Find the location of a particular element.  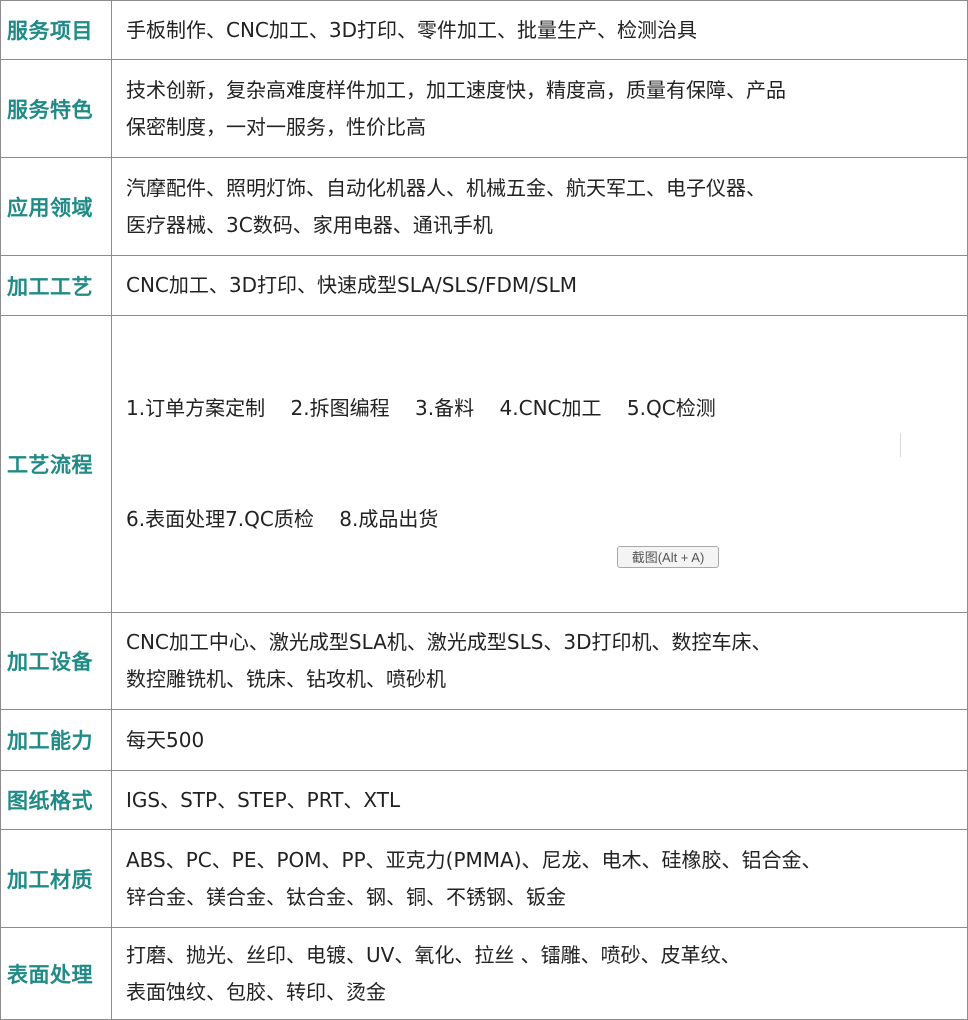

row-processing-tech: 加工工艺 CNC加工、3D打印、快速成型SLA/SLS/FDM/SLM is located at coordinates (484, 285).